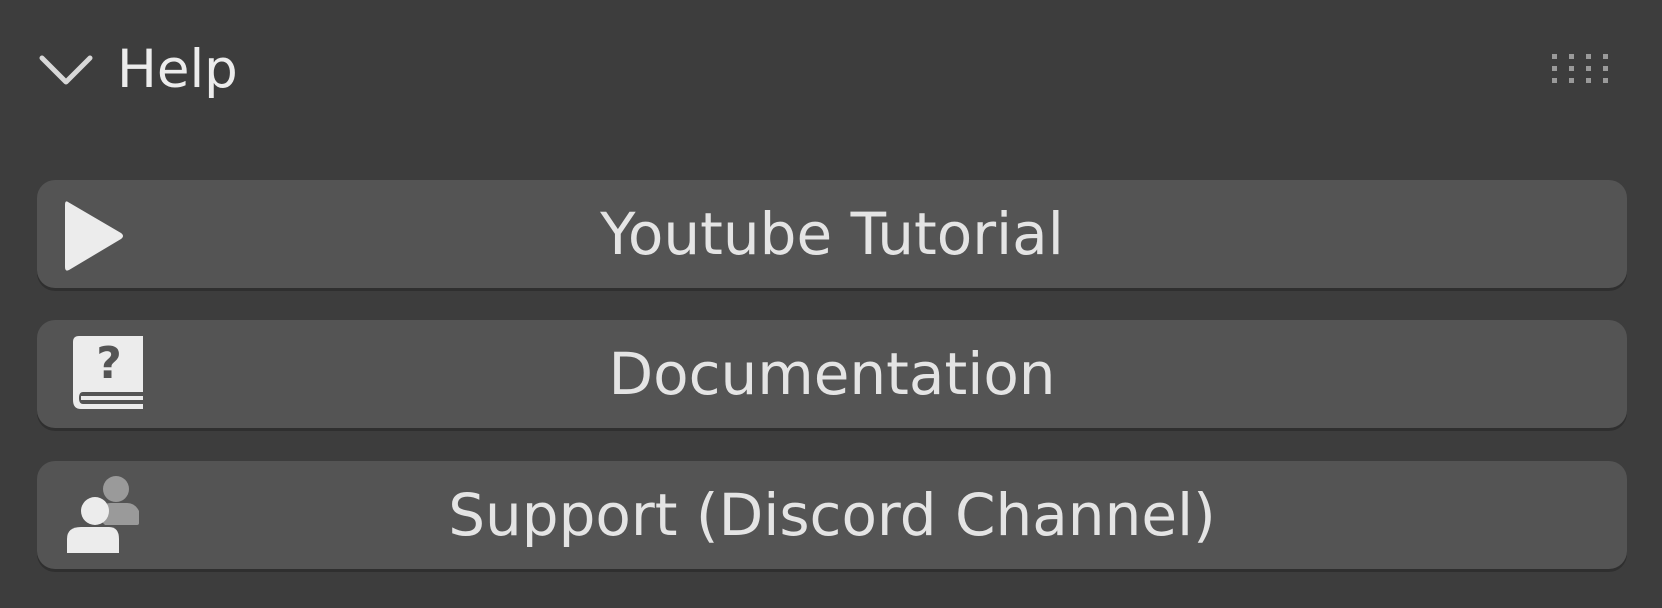  I want to click on support-discord-label: Support (Discord Channel), so click(832, 515).